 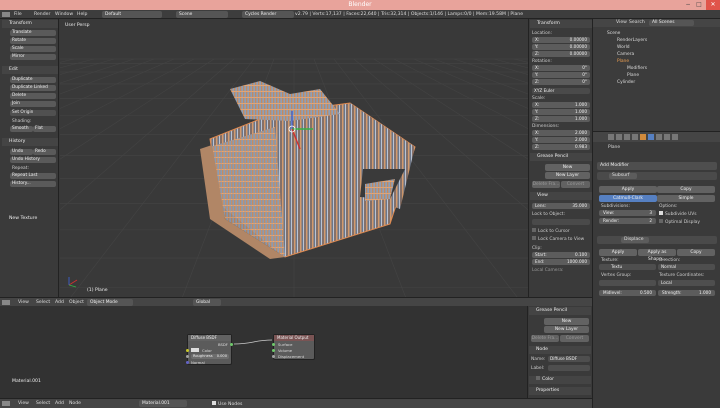 What do you see at coordinates (187, 350) in the screenshot?
I see `color-input-socket` at bounding box center [187, 350].